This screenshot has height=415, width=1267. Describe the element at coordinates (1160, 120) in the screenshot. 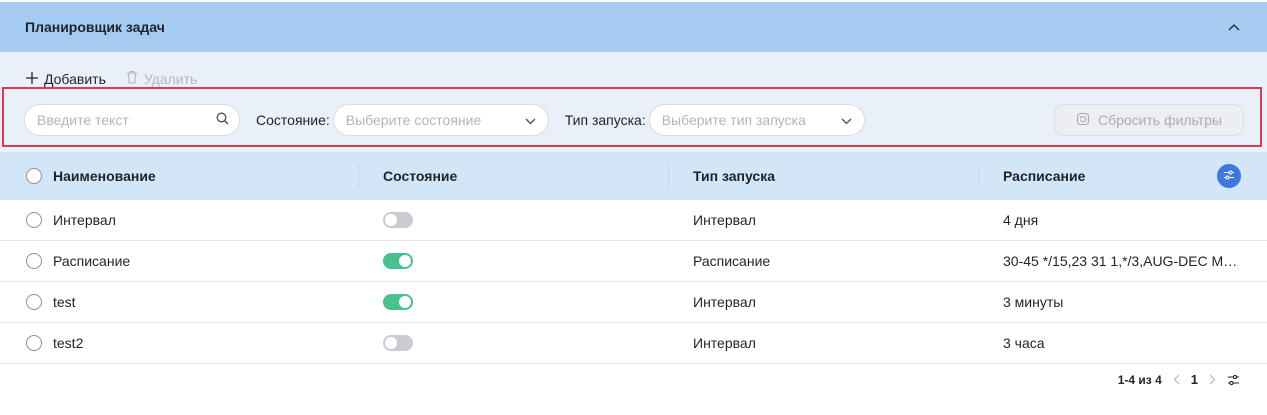

I see `reset-filters-label: Сбросить фильтры` at that location.